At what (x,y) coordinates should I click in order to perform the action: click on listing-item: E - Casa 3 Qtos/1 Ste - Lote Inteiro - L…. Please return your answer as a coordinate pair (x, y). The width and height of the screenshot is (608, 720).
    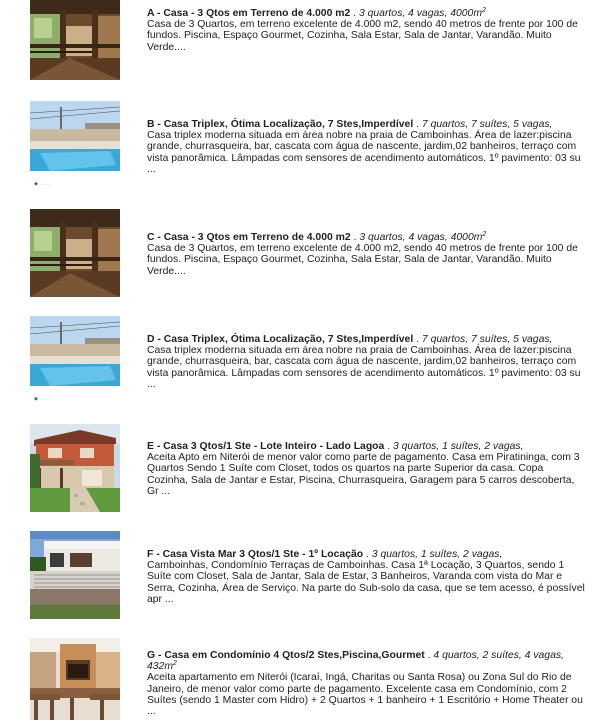
    Looking at the image, I should click on (304, 470).